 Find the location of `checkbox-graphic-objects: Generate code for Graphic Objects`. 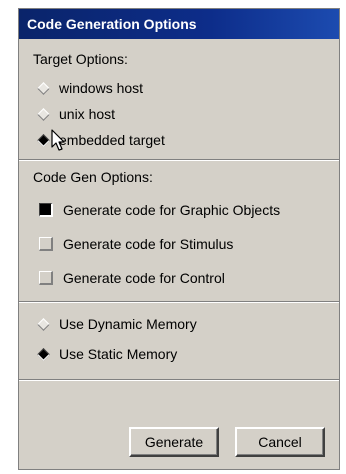

checkbox-graphic-objects: Generate code for Graphic Objects is located at coordinates (179, 210).